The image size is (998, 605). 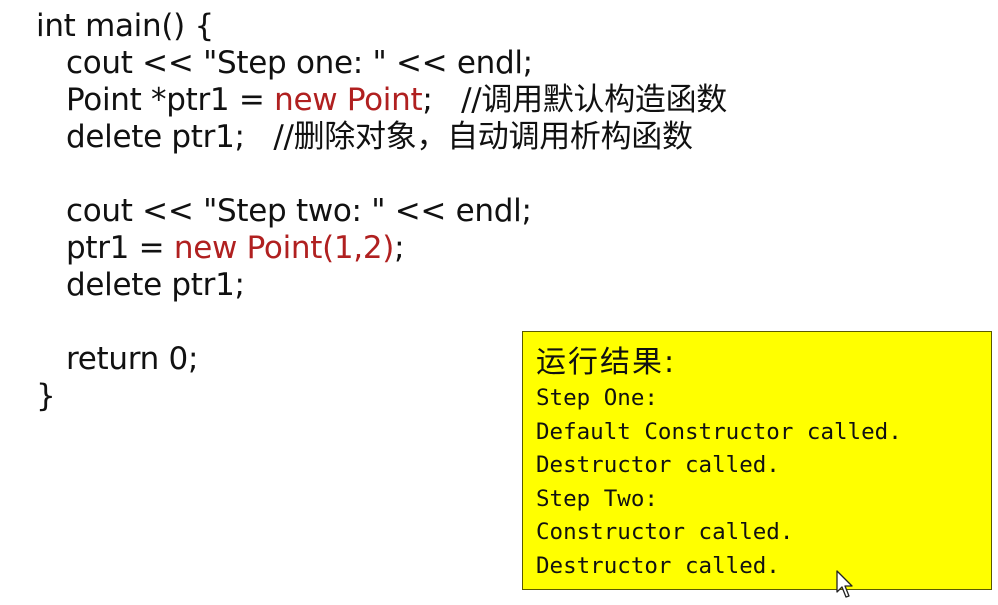 What do you see at coordinates (348, 100) in the screenshot?
I see `code-keyword-new: new Point` at bounding box center [348, 100].